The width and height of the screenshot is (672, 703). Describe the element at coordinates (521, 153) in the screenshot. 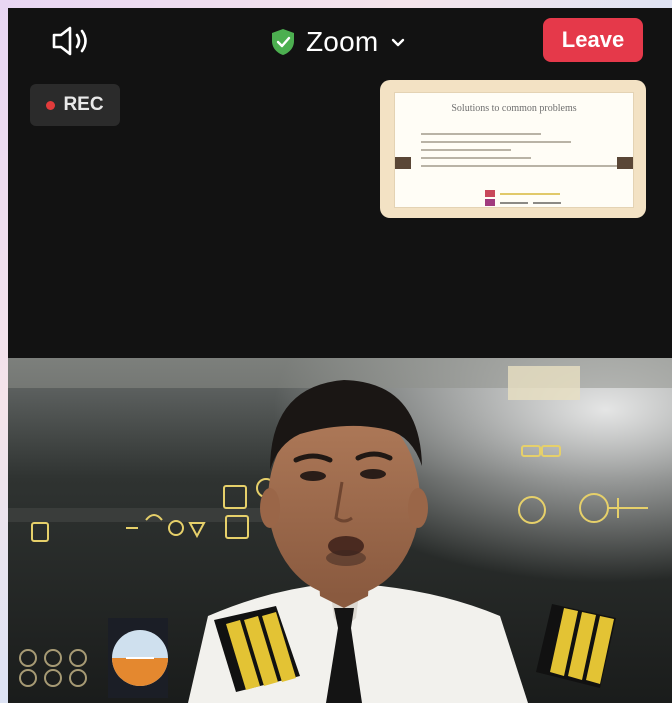

I see `slide-bullet-list` at that location.